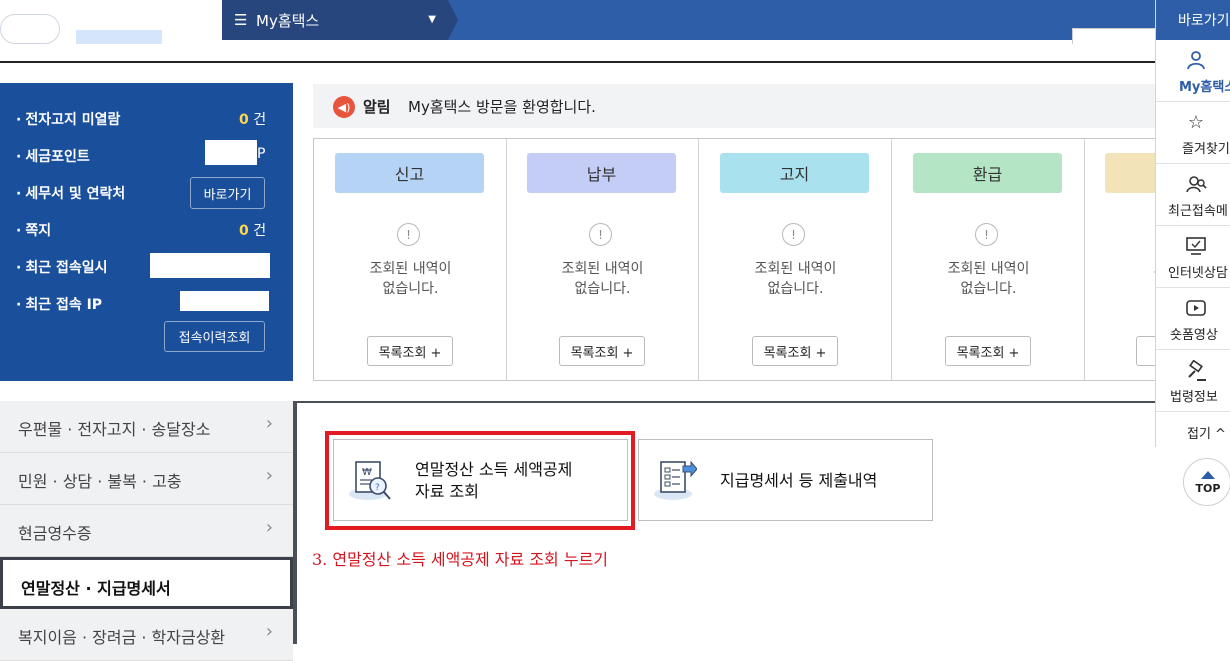 This screenshot has width=1230, height=661. Describe the element at coordinates (146, 427) in the screenshot. I see `nav-item-mail: 우편물 · 전자고지 · 송달장소 ›` at that location.